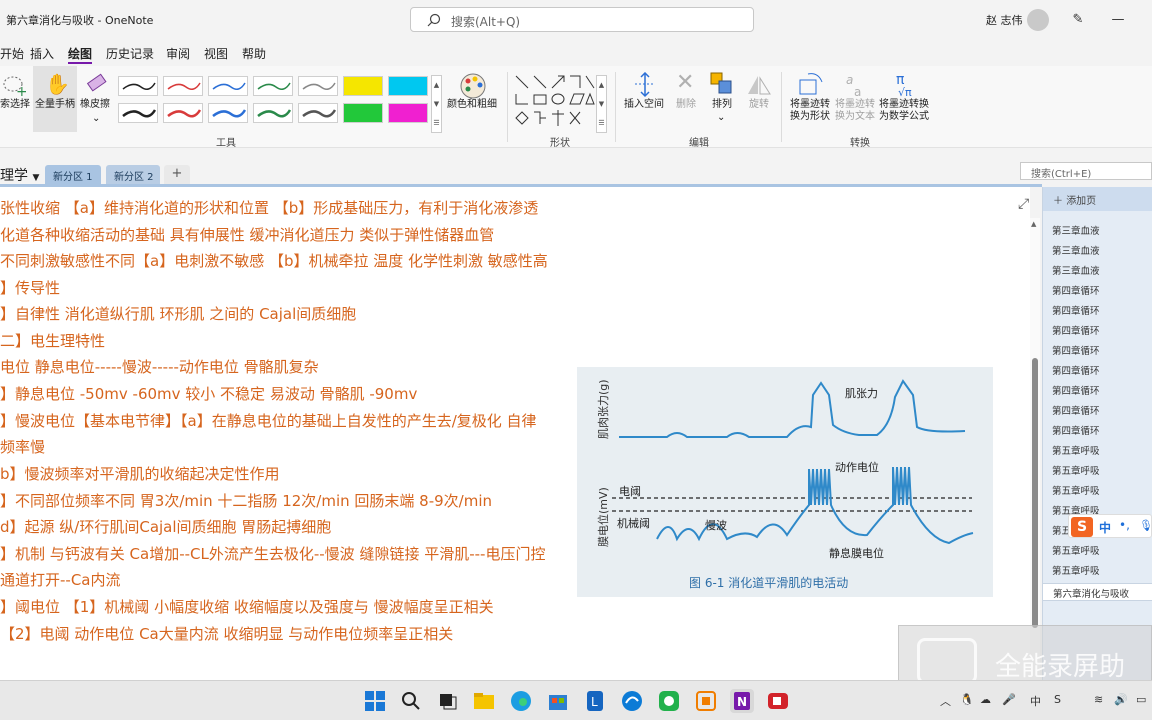  I want to click on pen-icon: ✎, so click(1078, 19).